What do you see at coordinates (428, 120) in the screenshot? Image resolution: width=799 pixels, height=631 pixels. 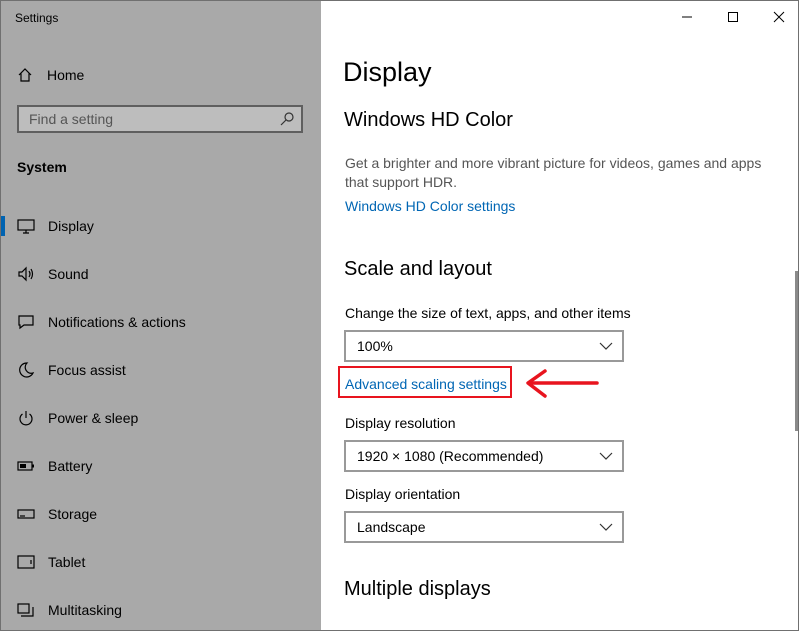 I see `hdr-heading: Windows HD Color` at bounding box center [428, 120].